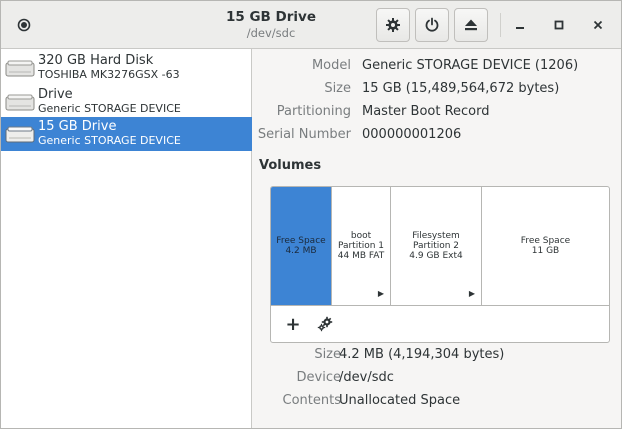 Image resolution: width=622 pixels, height=429 pixels. I want to click on minimize-icon, so click(520, 28).